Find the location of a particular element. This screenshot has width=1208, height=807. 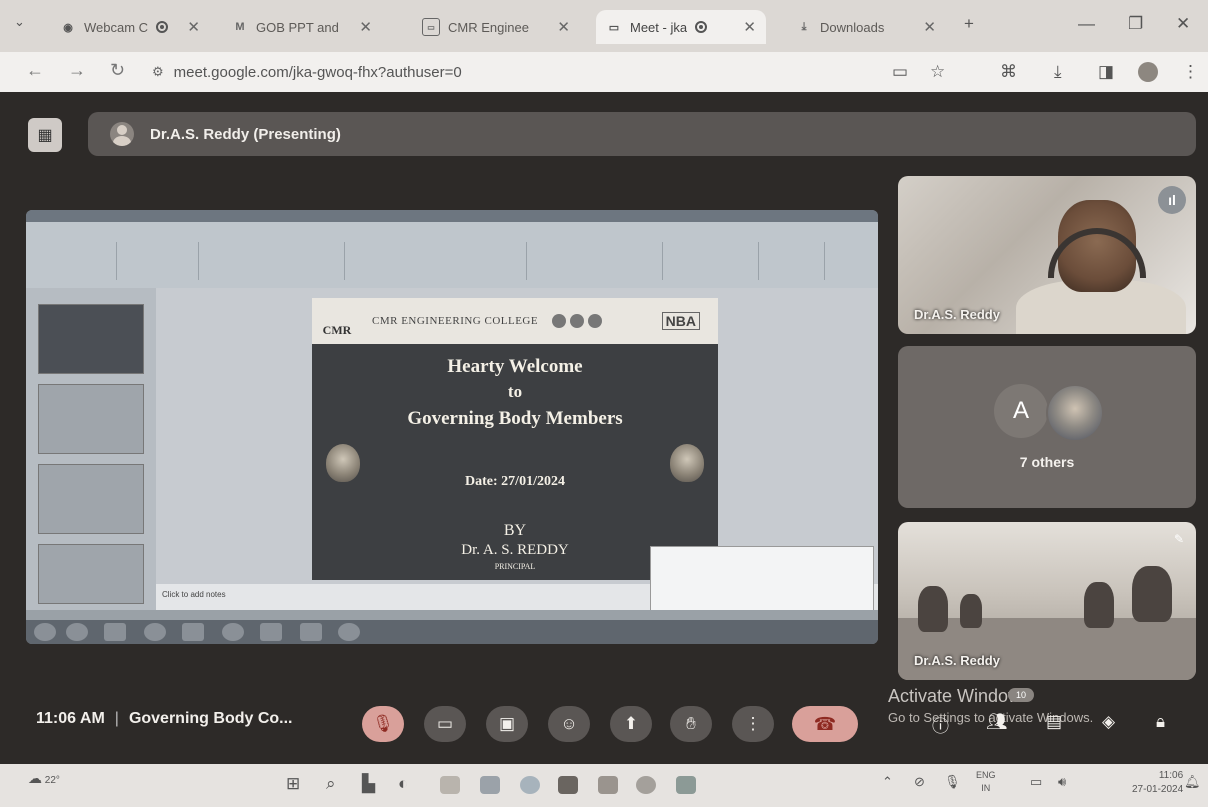

search-icon: ⌕ is located at coordinates (331, 784).